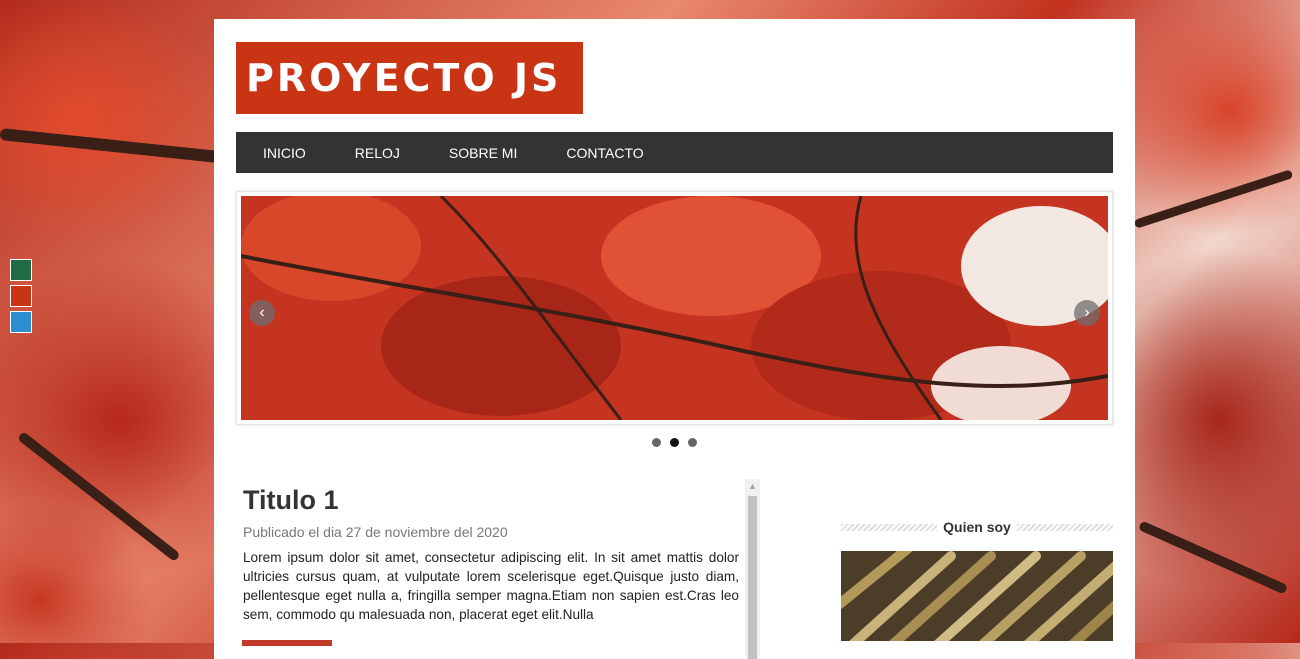 The height and width of the screenshot is (659, 1300). I want to click on bamboo-image, so click(977, 596).